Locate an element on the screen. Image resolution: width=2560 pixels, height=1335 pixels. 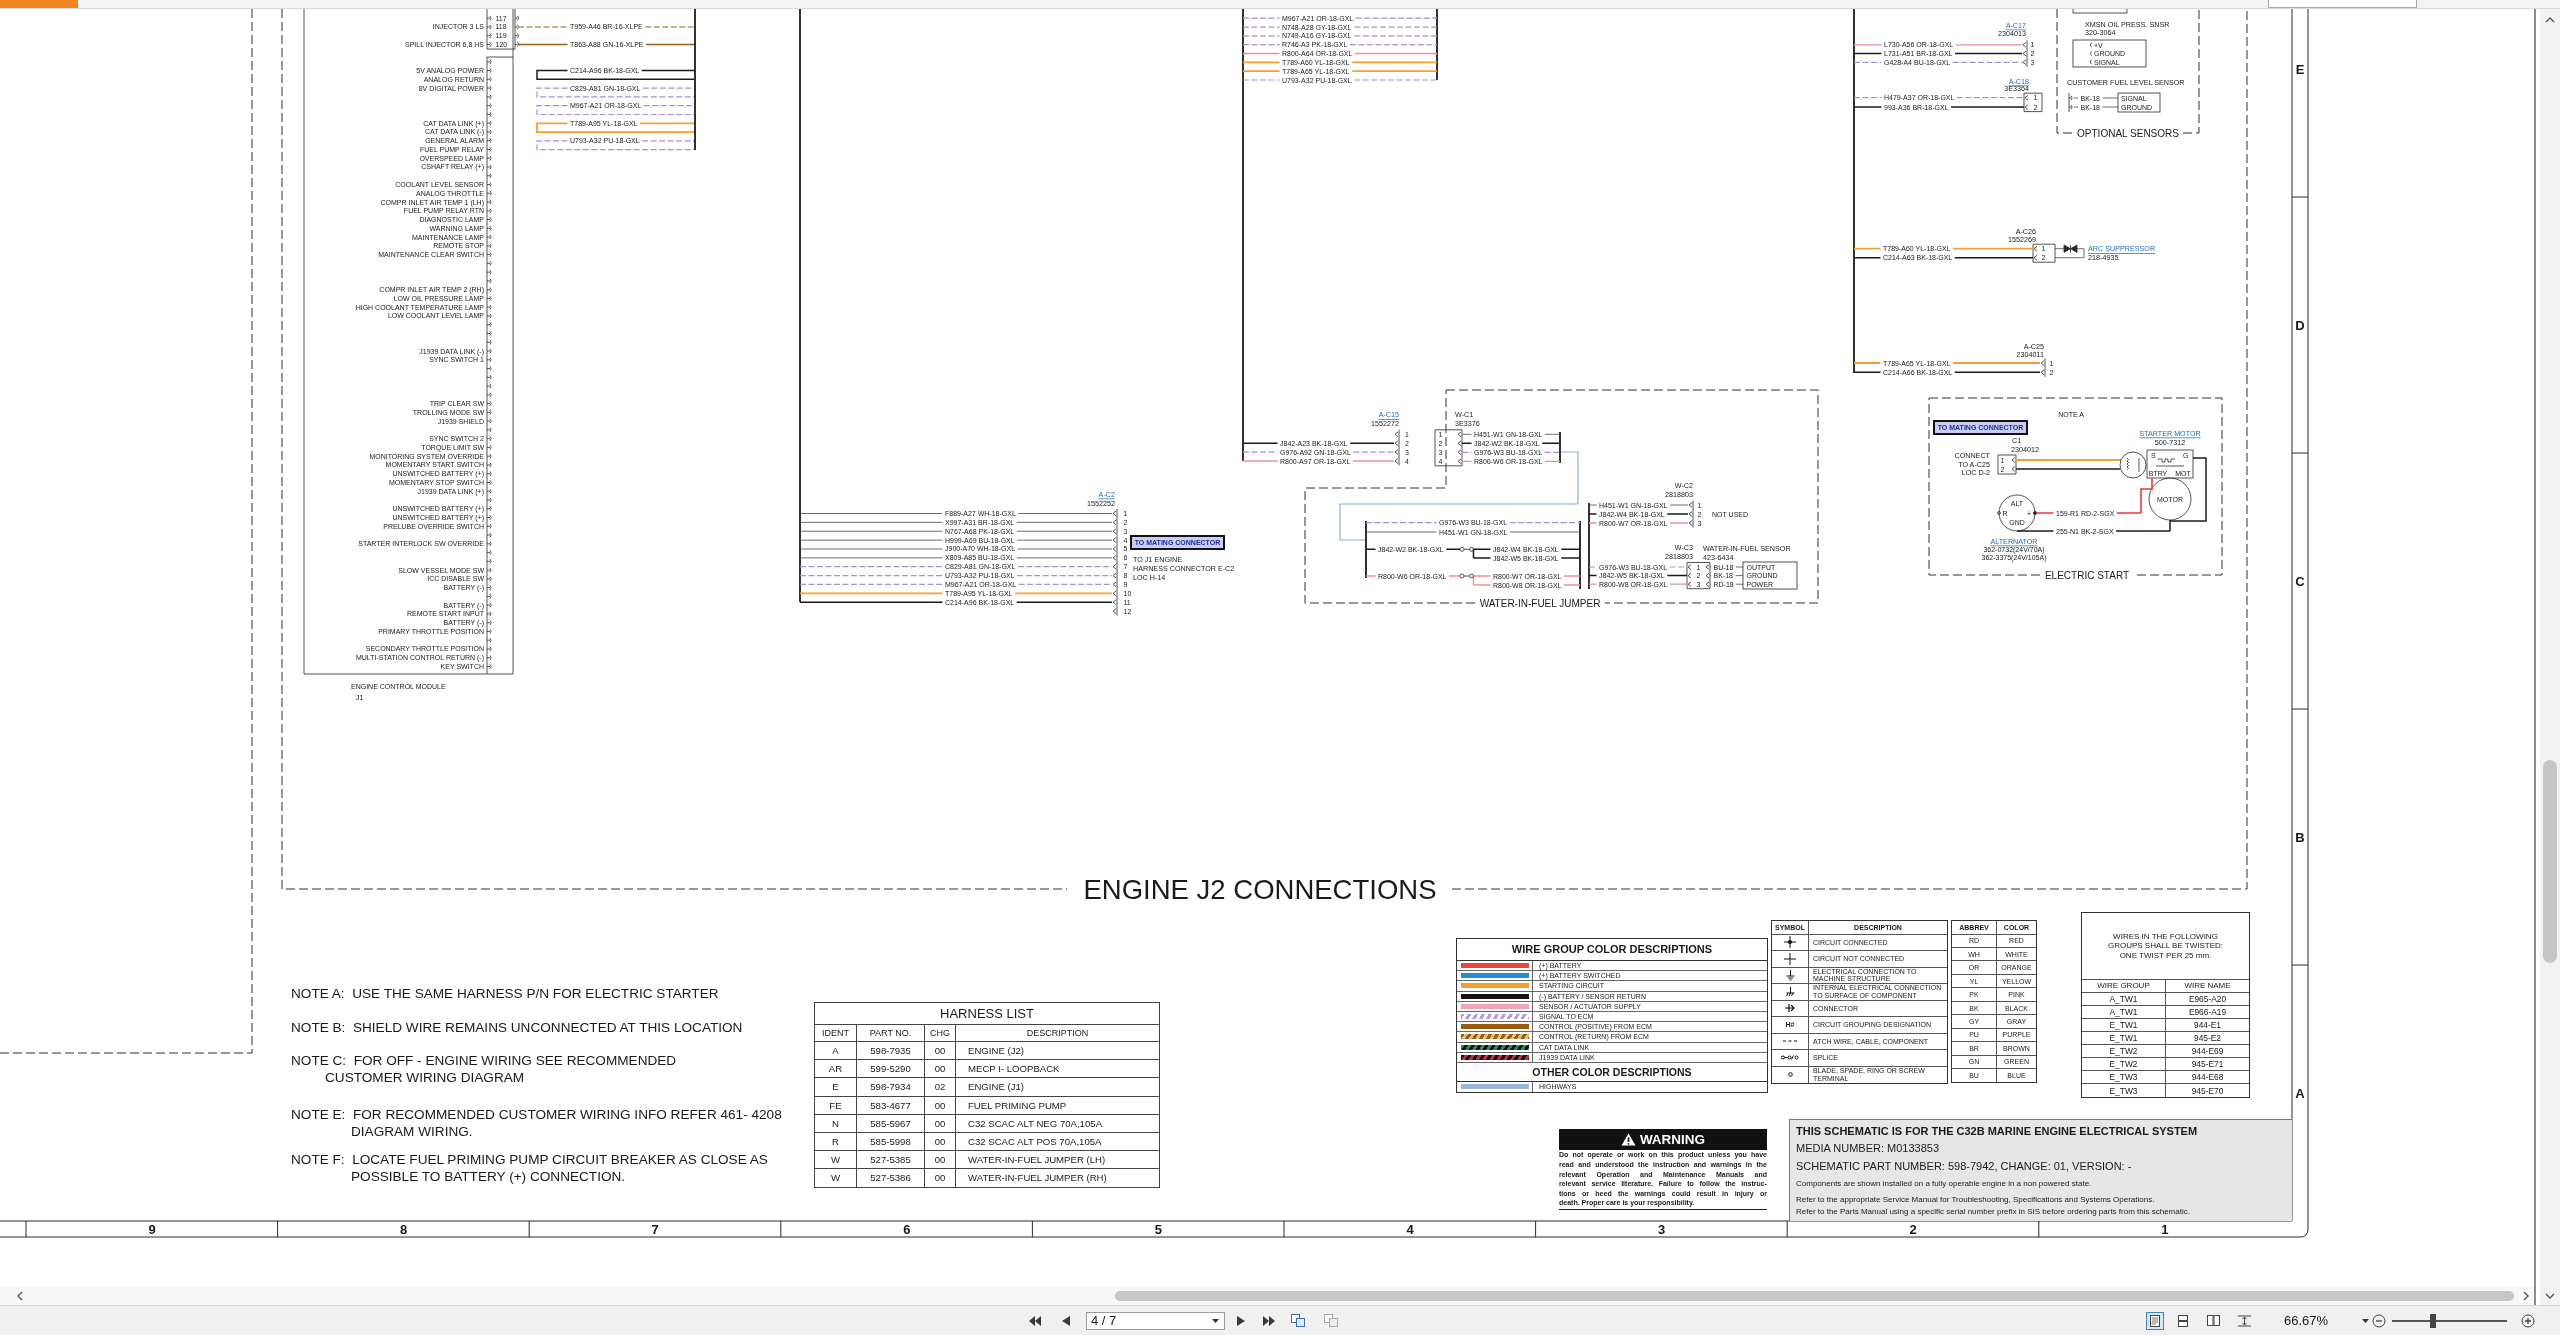
table-cell: E is located at coordinates (835, 1087).